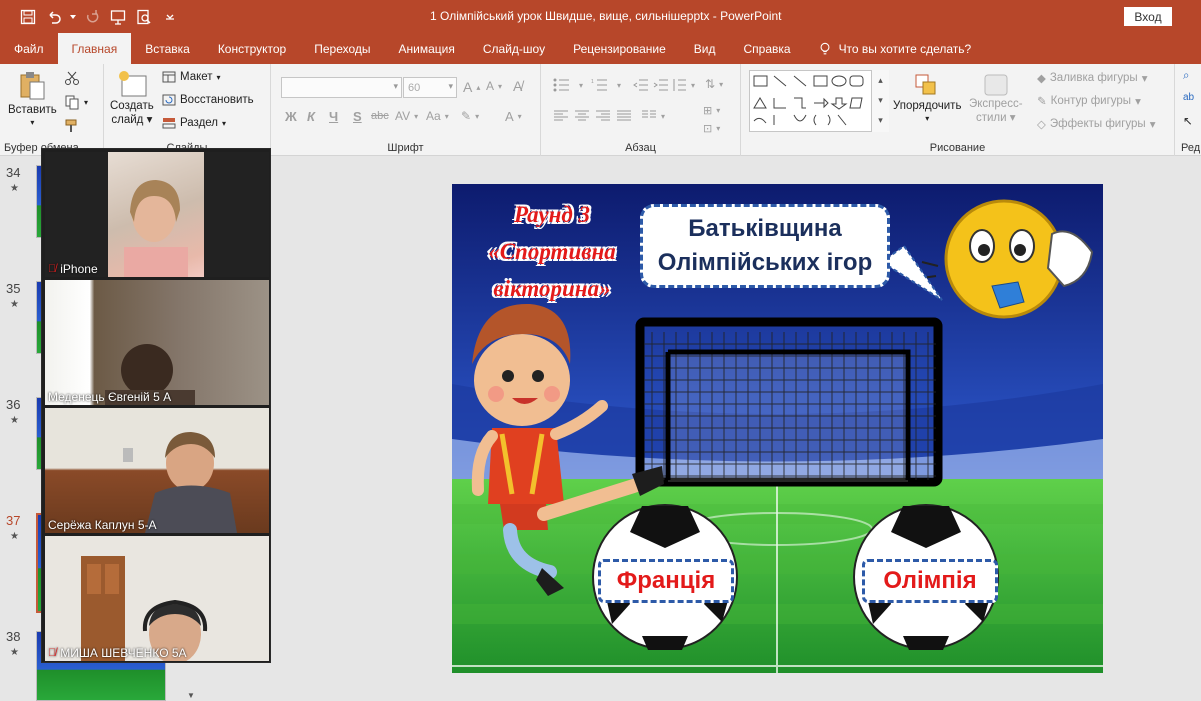  I want to click on quick-access-toolbar, so click(91, 16).